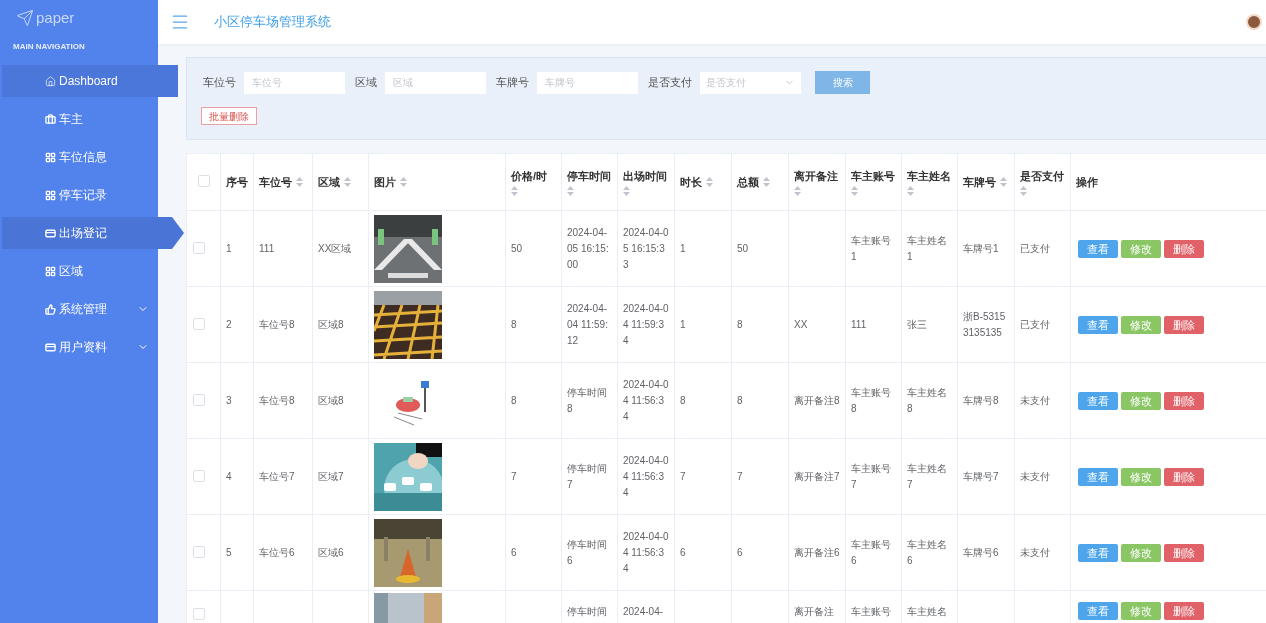 This screenshot has width=1266, height=623. I want to click on table-cell-text: 区域6, so click(331, 552).